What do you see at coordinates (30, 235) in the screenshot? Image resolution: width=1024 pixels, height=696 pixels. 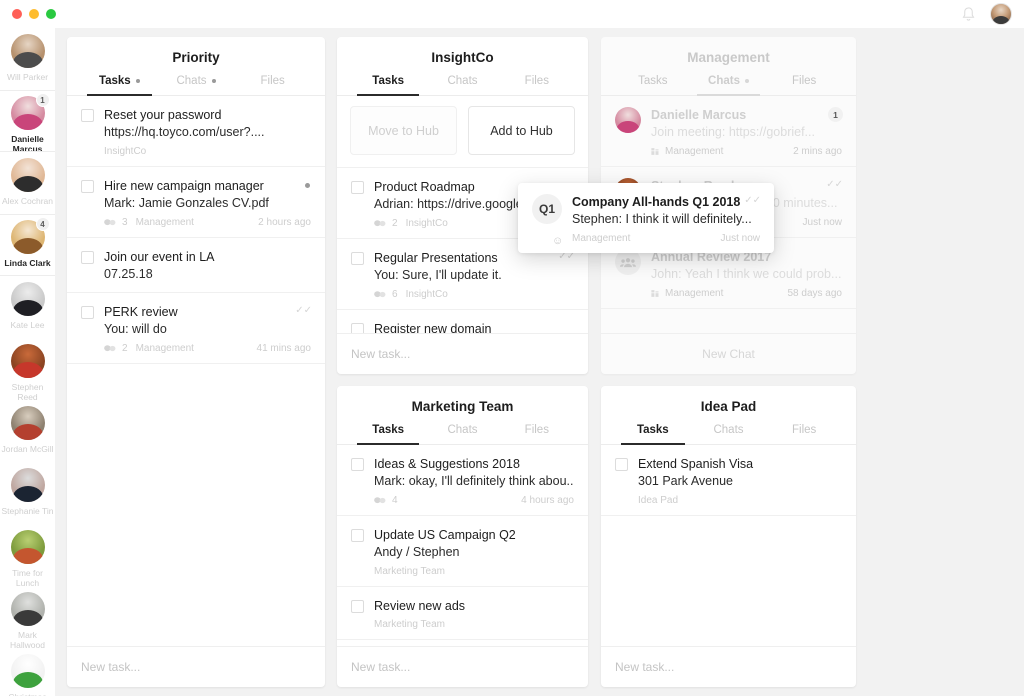 I see `linda-clark-avatar: 4` at bounding box center [30, 235].